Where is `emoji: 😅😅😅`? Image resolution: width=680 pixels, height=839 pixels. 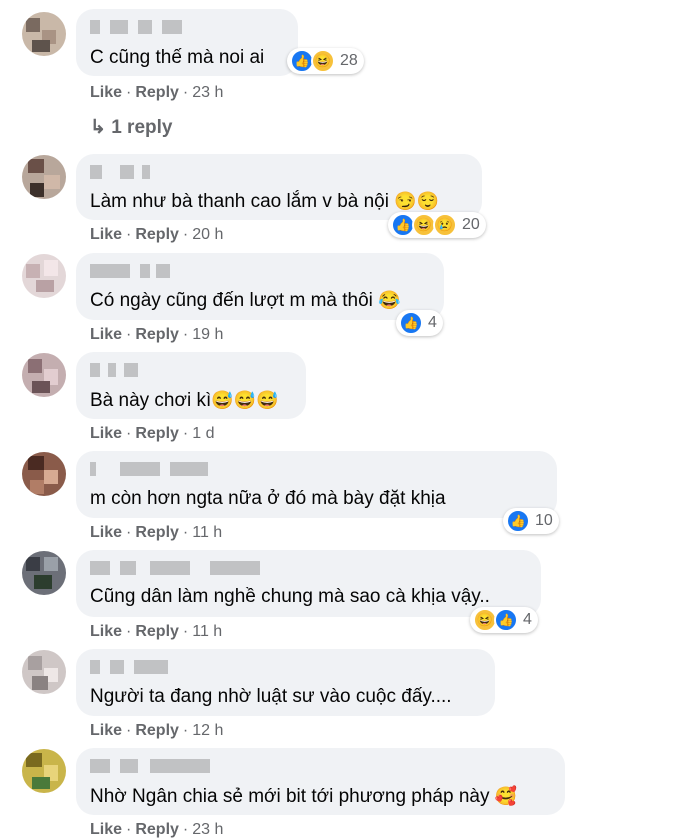
emoji: 😅😅😅 is located at coordinates (245, 400).